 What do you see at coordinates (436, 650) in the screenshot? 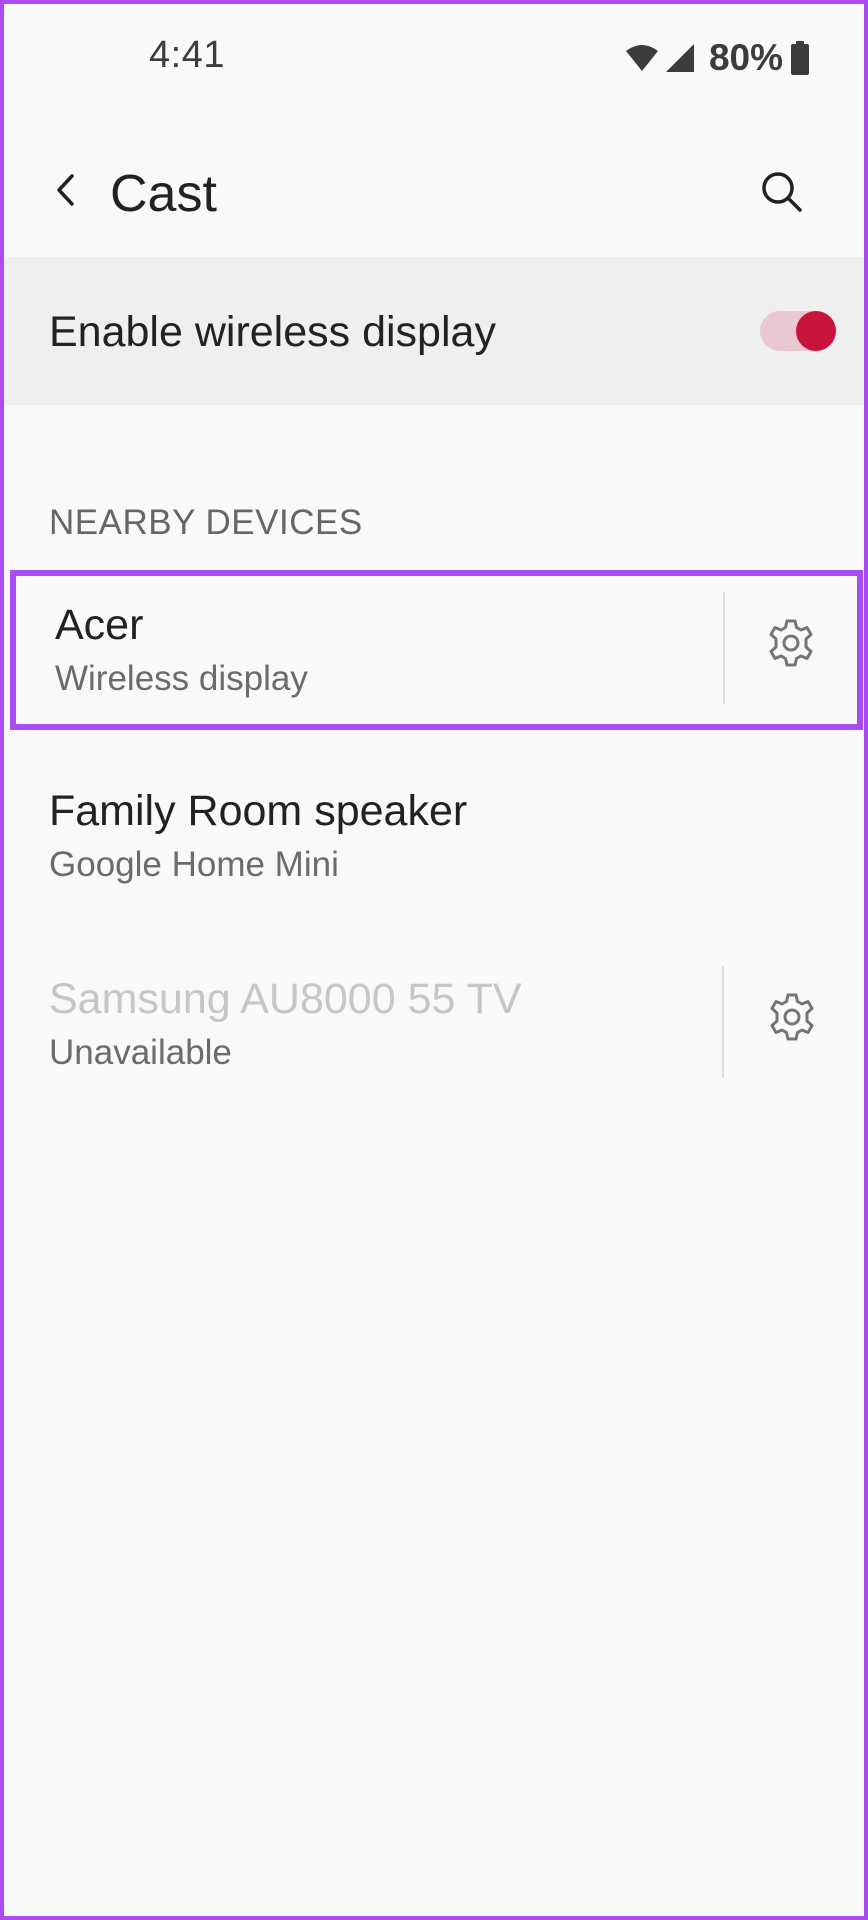
I see `device-row-acer: Acer Wireless display` at bounding box center [436, 650].